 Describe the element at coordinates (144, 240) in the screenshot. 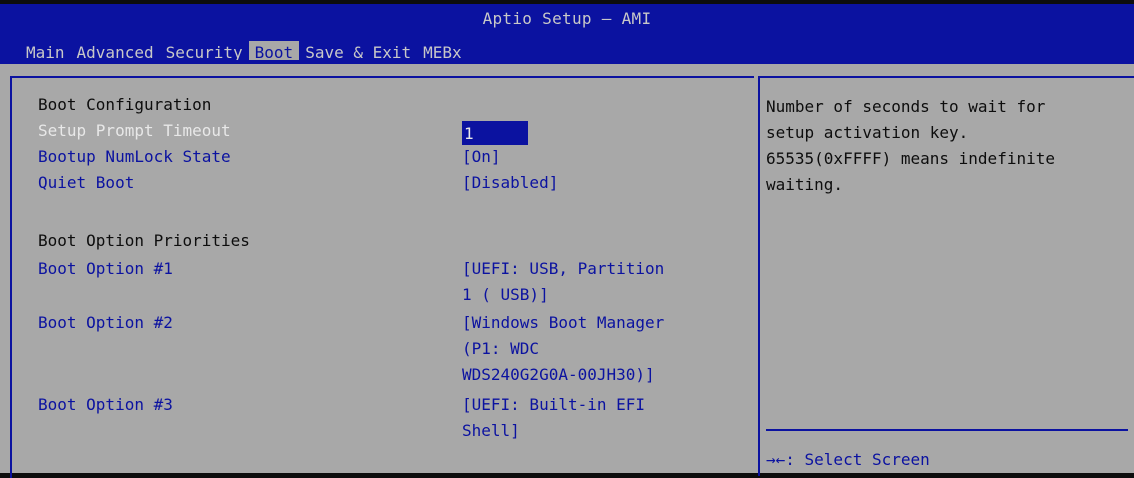

I see `boot-option-priorities-heading: Boot Option Priorities` at that location.